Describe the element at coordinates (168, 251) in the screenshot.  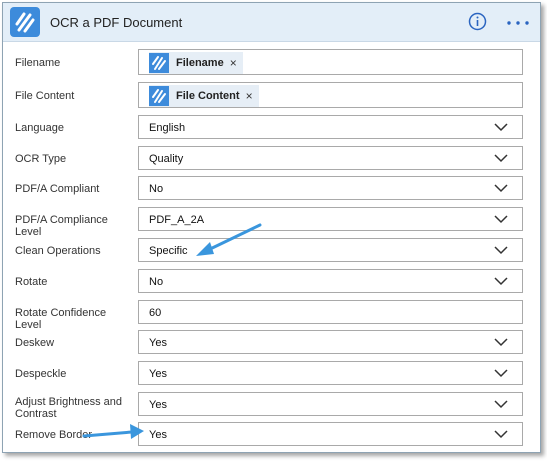
I see `dropdown-value: Specific` at that location.